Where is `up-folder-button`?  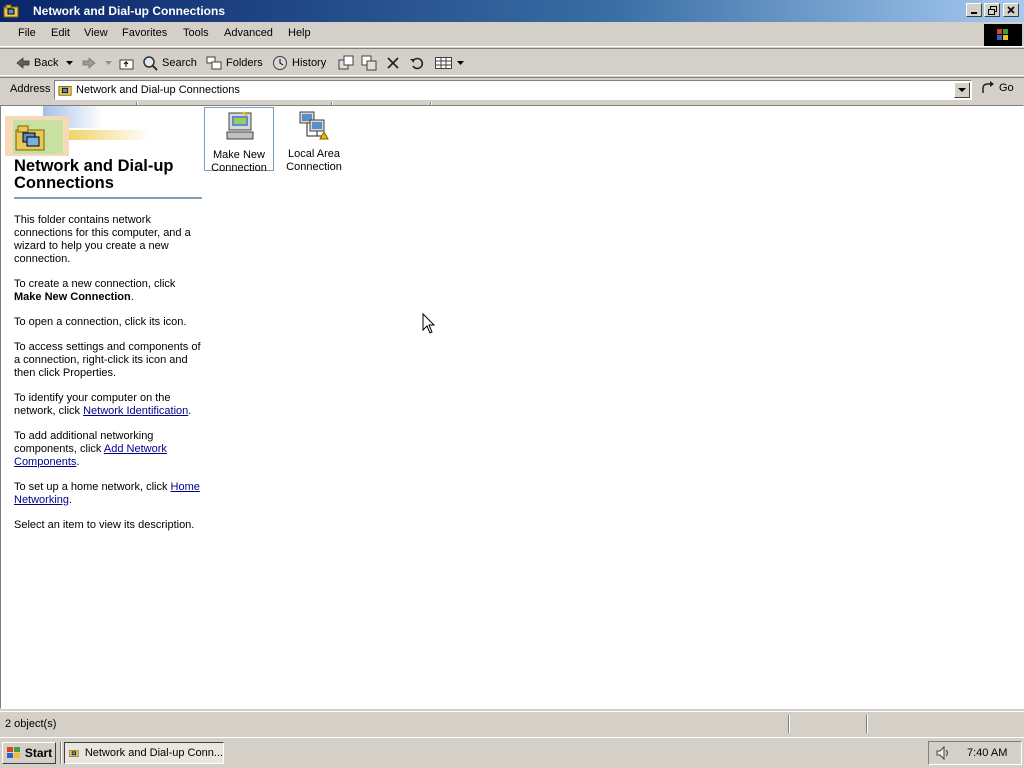 up-folder-button is located at coordinates (129, 63).